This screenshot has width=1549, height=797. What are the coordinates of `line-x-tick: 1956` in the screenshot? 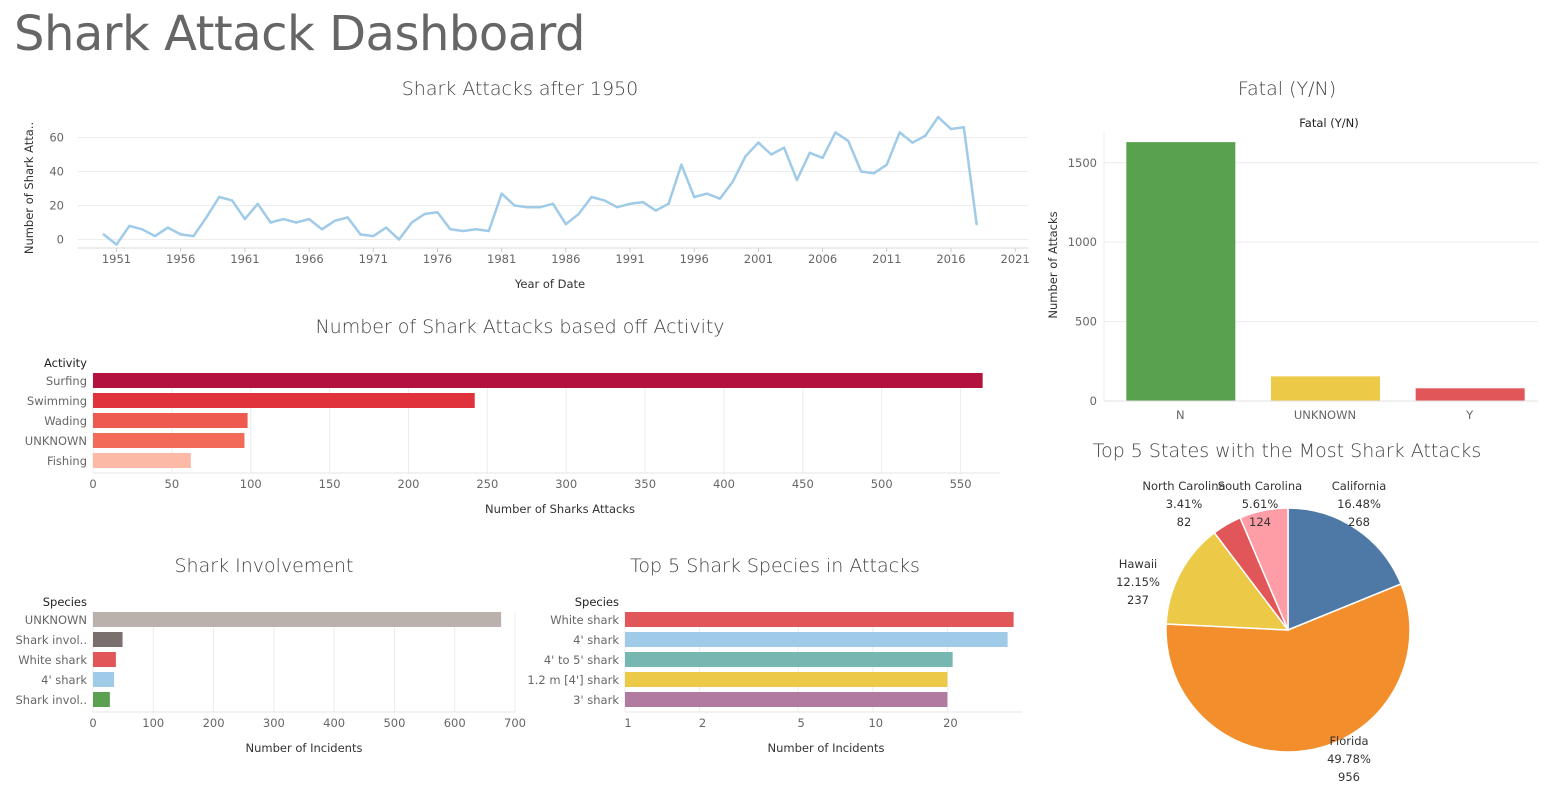 It's located at (180, 259).